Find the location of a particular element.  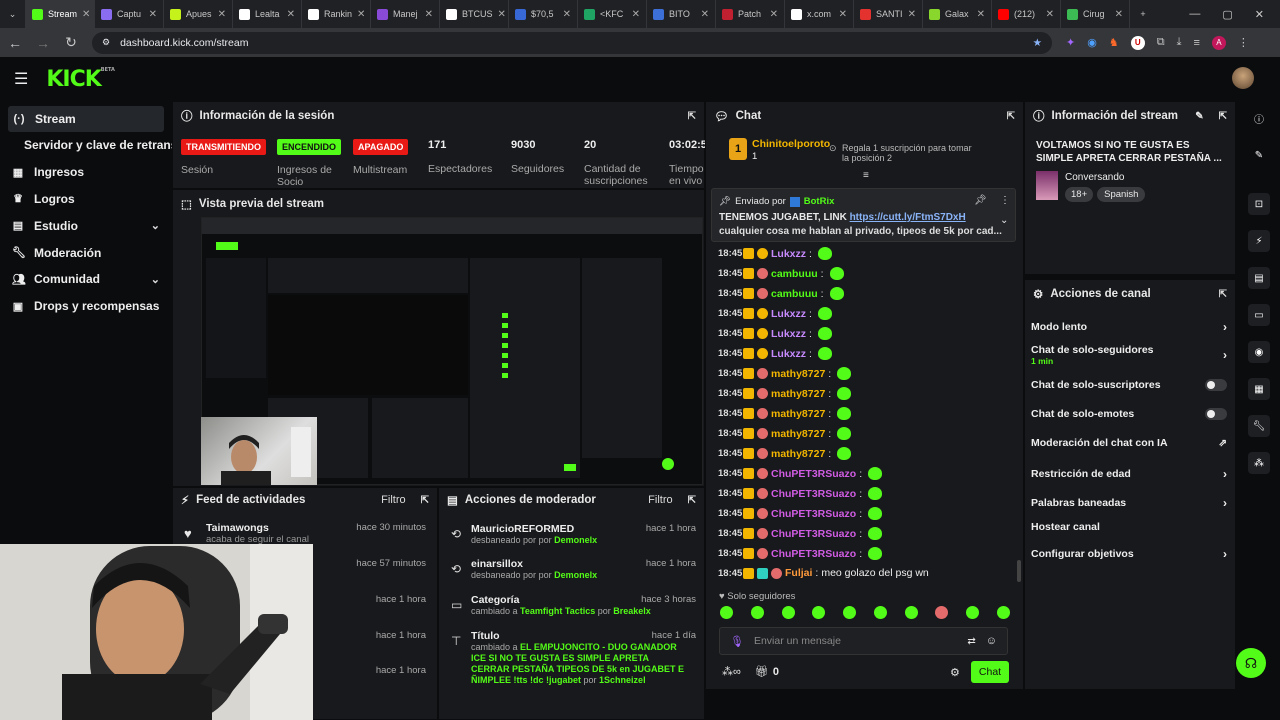

chat-message: 18:45 Fuljai: meo golazo del psg wn is located at coordinates (823, 573).